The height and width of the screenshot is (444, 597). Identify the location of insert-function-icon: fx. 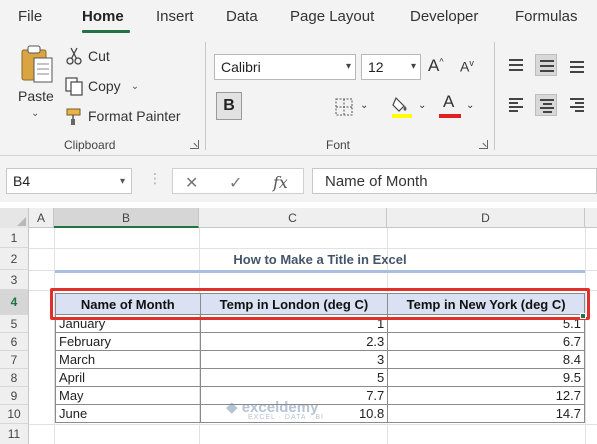
(280, 182).